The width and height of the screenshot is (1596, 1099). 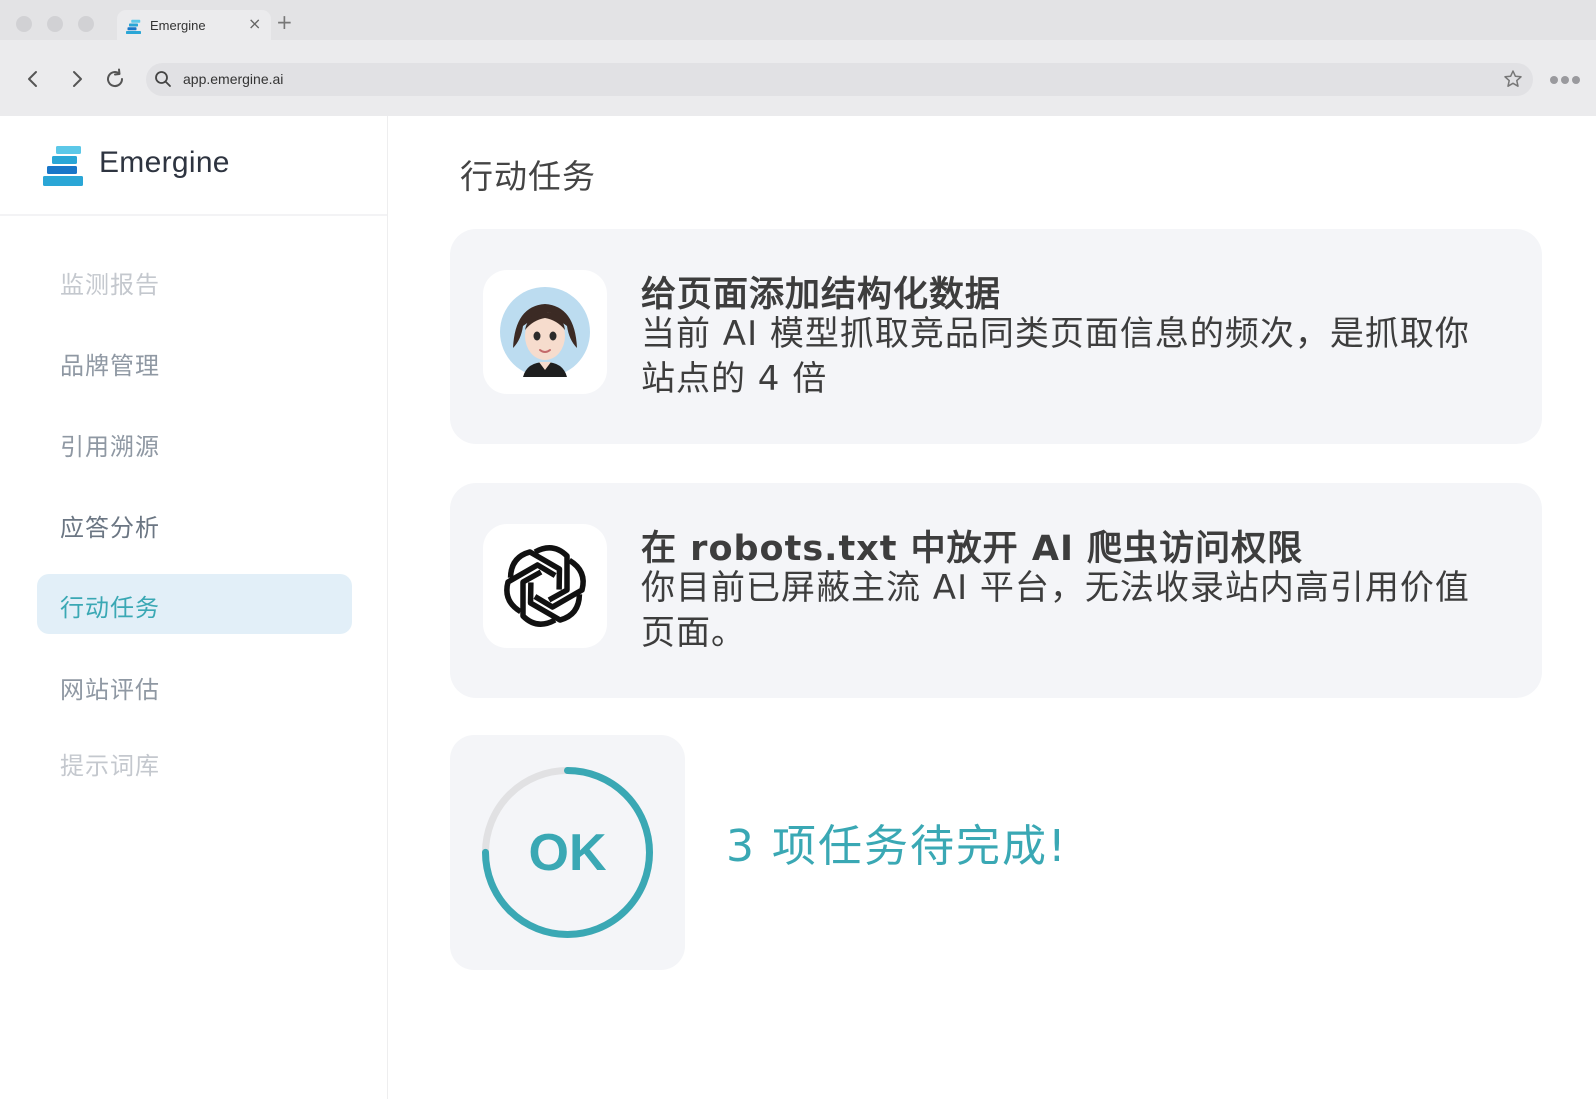 I want to click on new-tab-icon: +, so click(x=284, y=22).